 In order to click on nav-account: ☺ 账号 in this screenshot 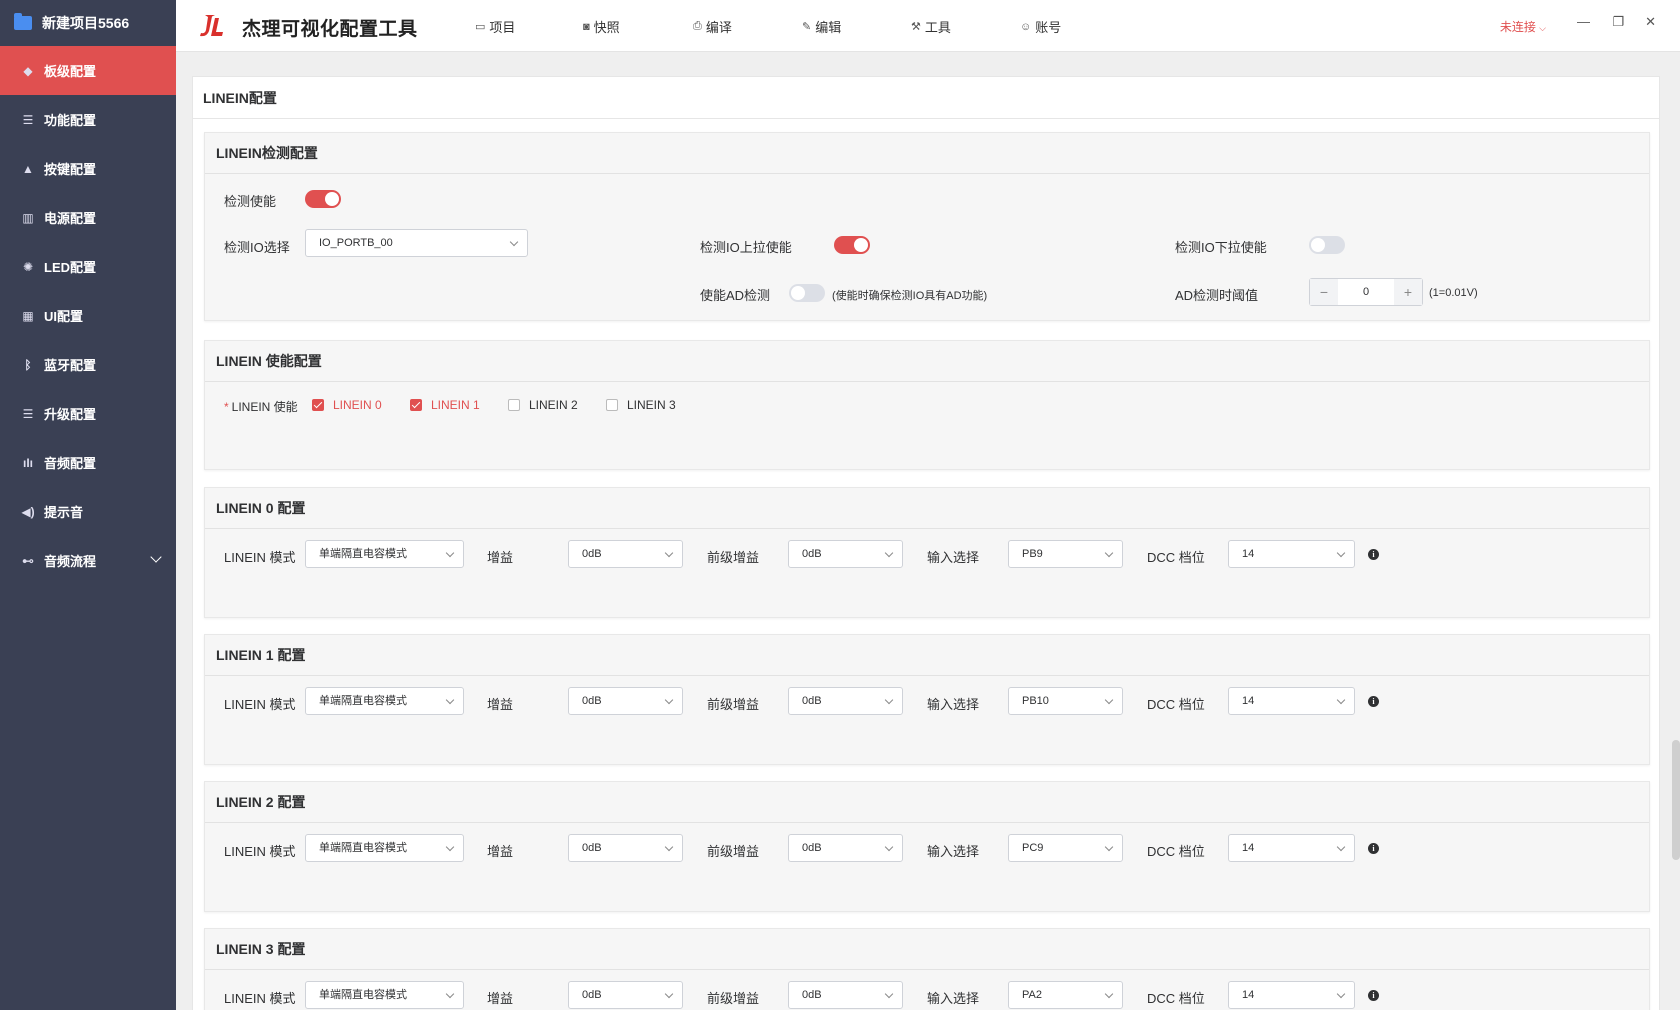, I will do `click(1040, 26)`.